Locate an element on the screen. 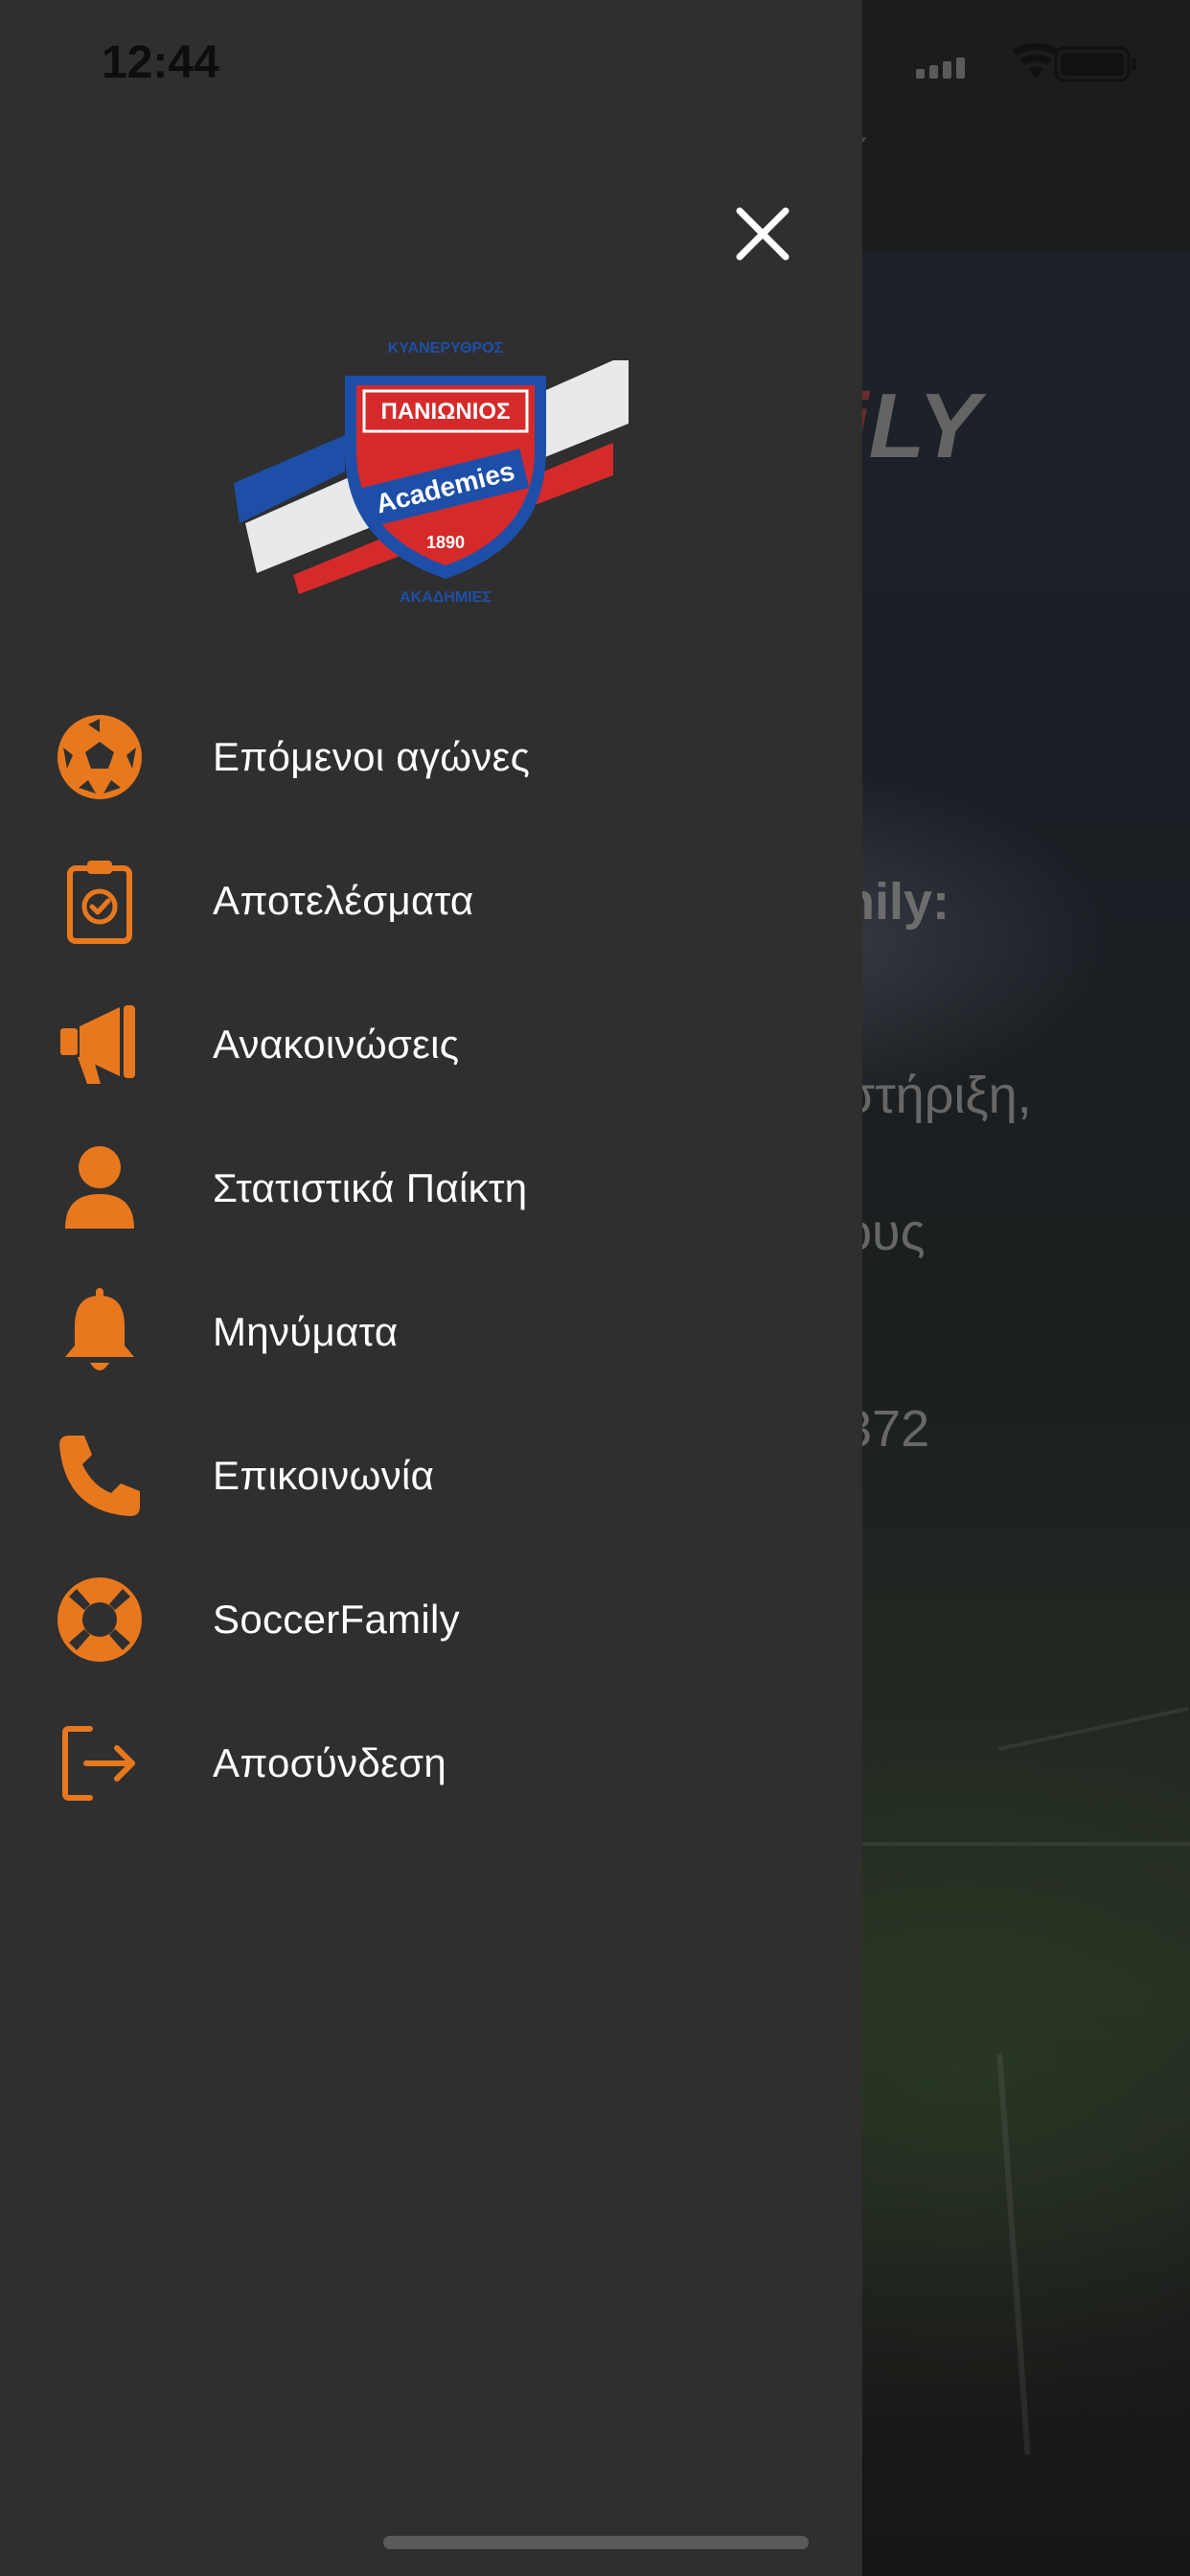 This screenshot has width=1190, height=2576. menu-item-label: Αποσύνδεση is located at coordinates (330, 1763).